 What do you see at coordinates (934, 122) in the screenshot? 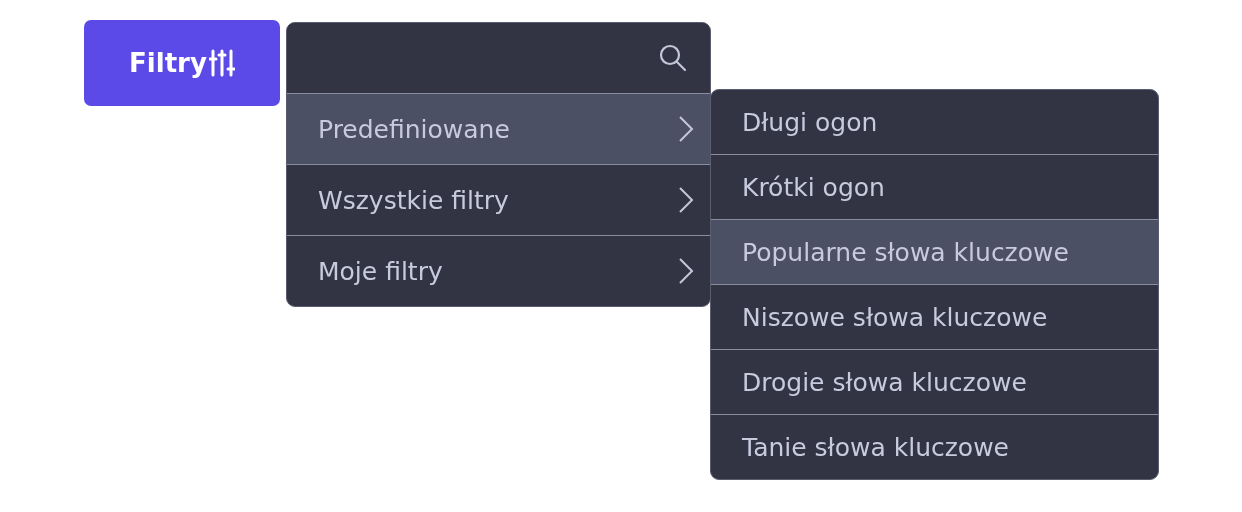
I see `submenu-item: Długi ogon` at bounding box center [934, 122].